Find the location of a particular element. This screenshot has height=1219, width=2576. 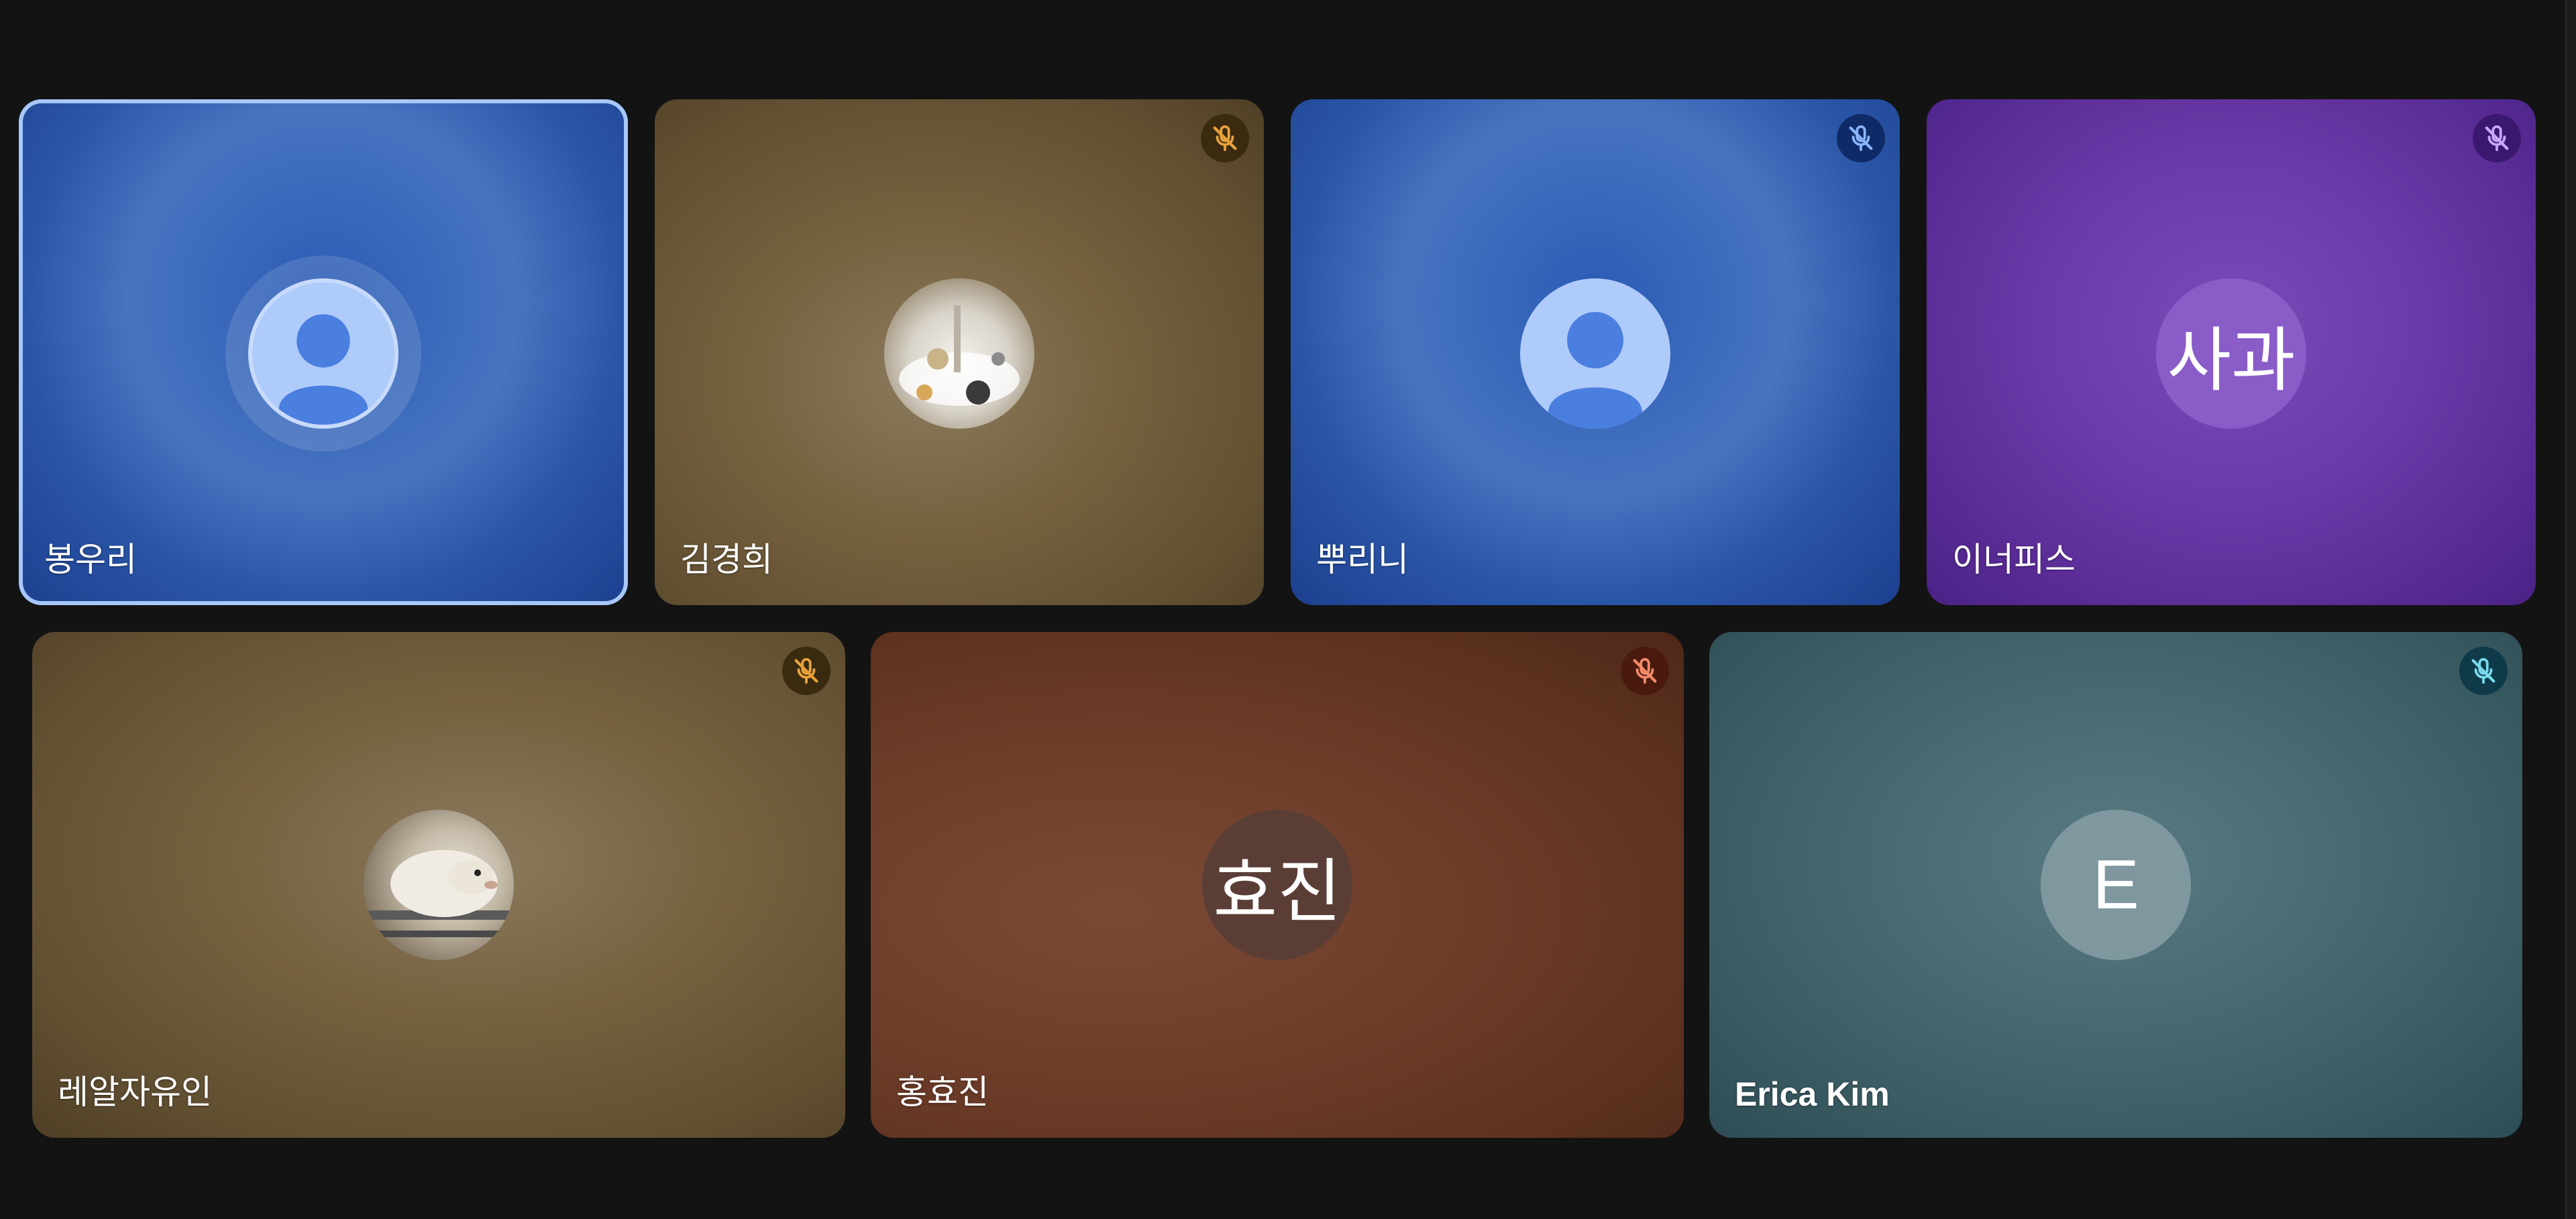

participant-tile: E Erica Kim is located at coordinates (2115, 885).